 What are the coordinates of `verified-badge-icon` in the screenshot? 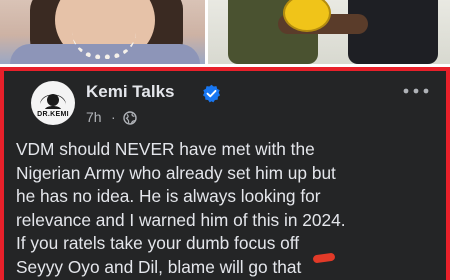 It's located at (211, 93).